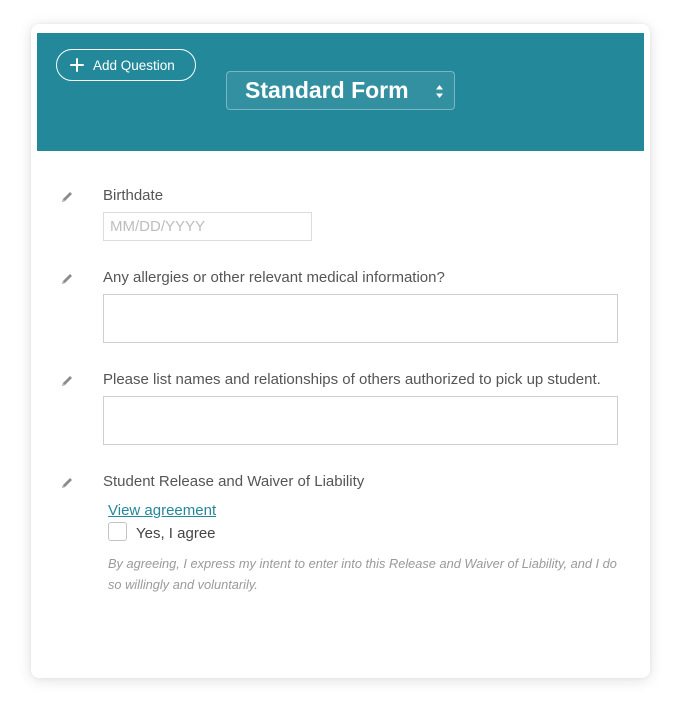 The height and width of the screenshot is (714, 679). What do you see at coordinates (67, 197) in the screenshot?
I see `edit-birthdate-pencil-icon` at bounding box center [67, 197].